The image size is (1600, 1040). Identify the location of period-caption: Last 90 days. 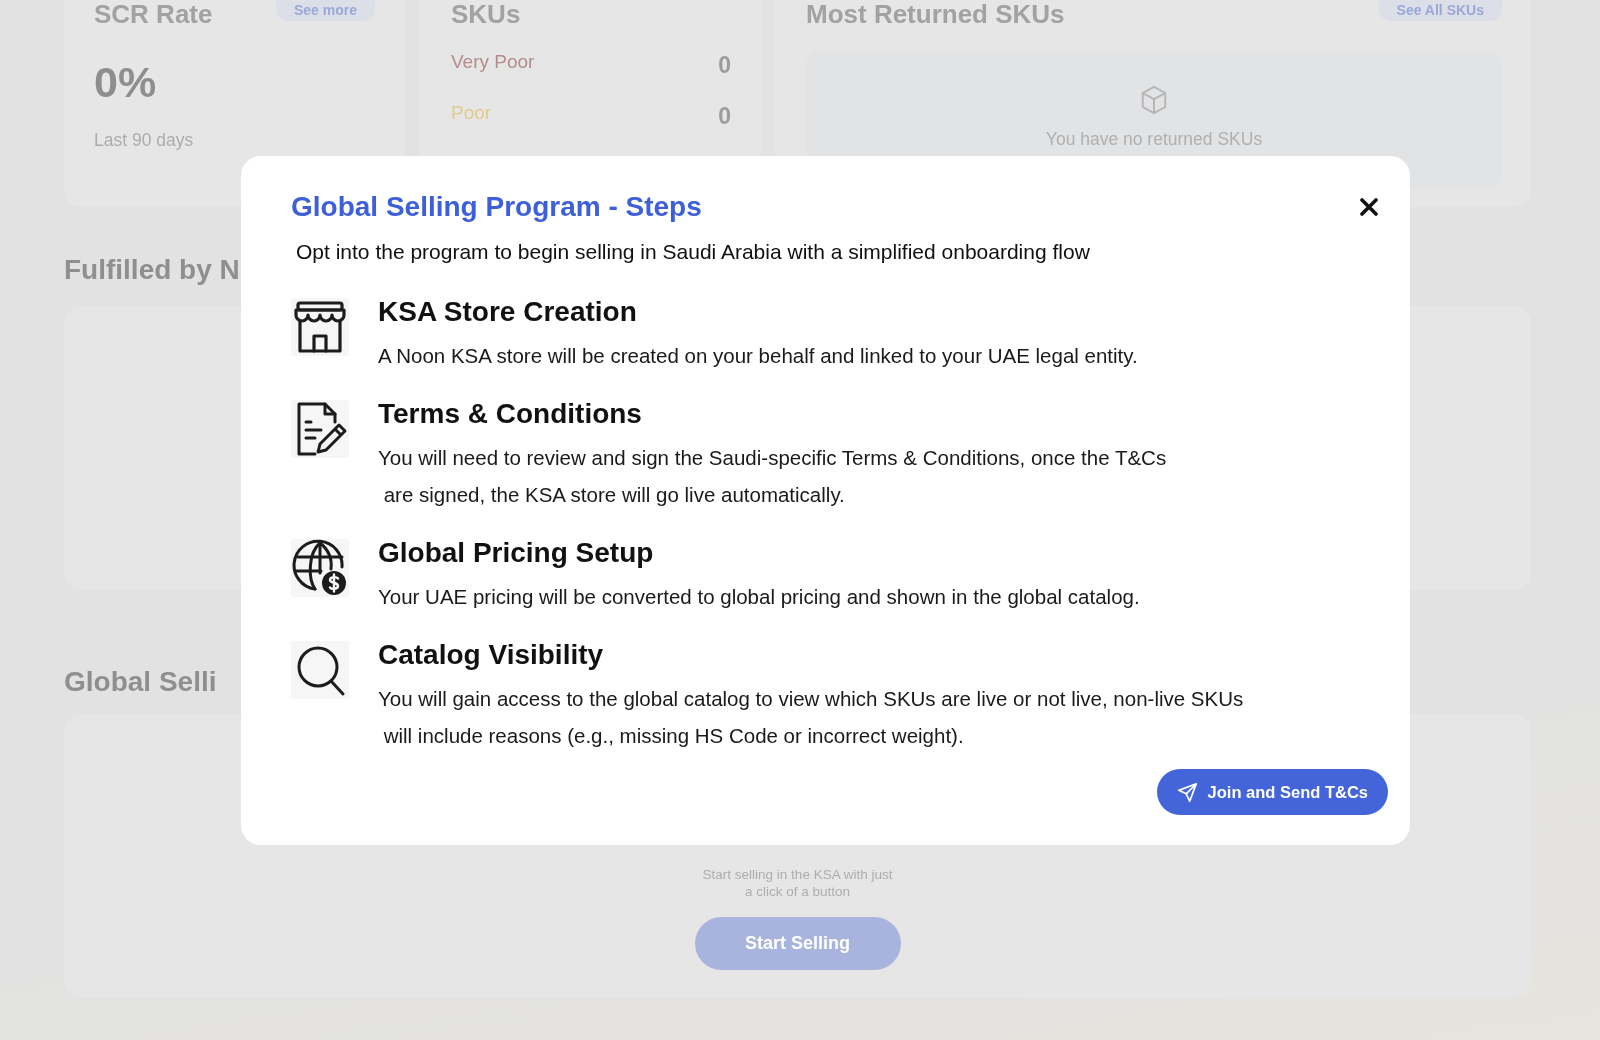
(144, 140).